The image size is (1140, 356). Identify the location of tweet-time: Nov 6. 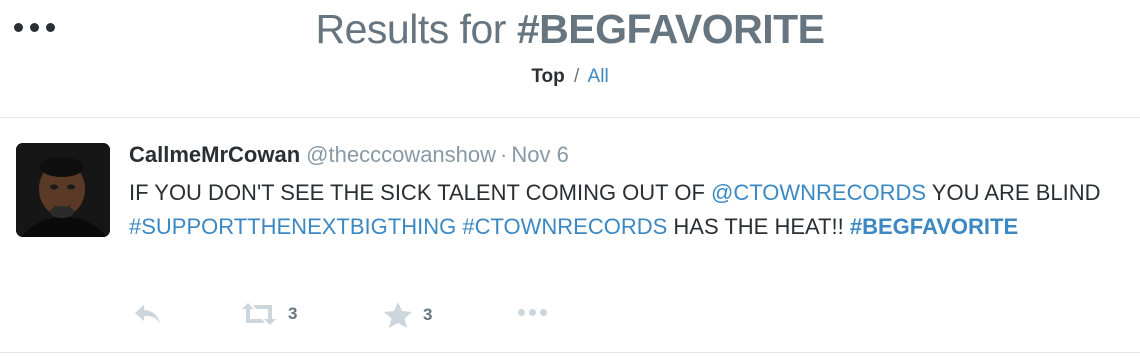
(539, 154).